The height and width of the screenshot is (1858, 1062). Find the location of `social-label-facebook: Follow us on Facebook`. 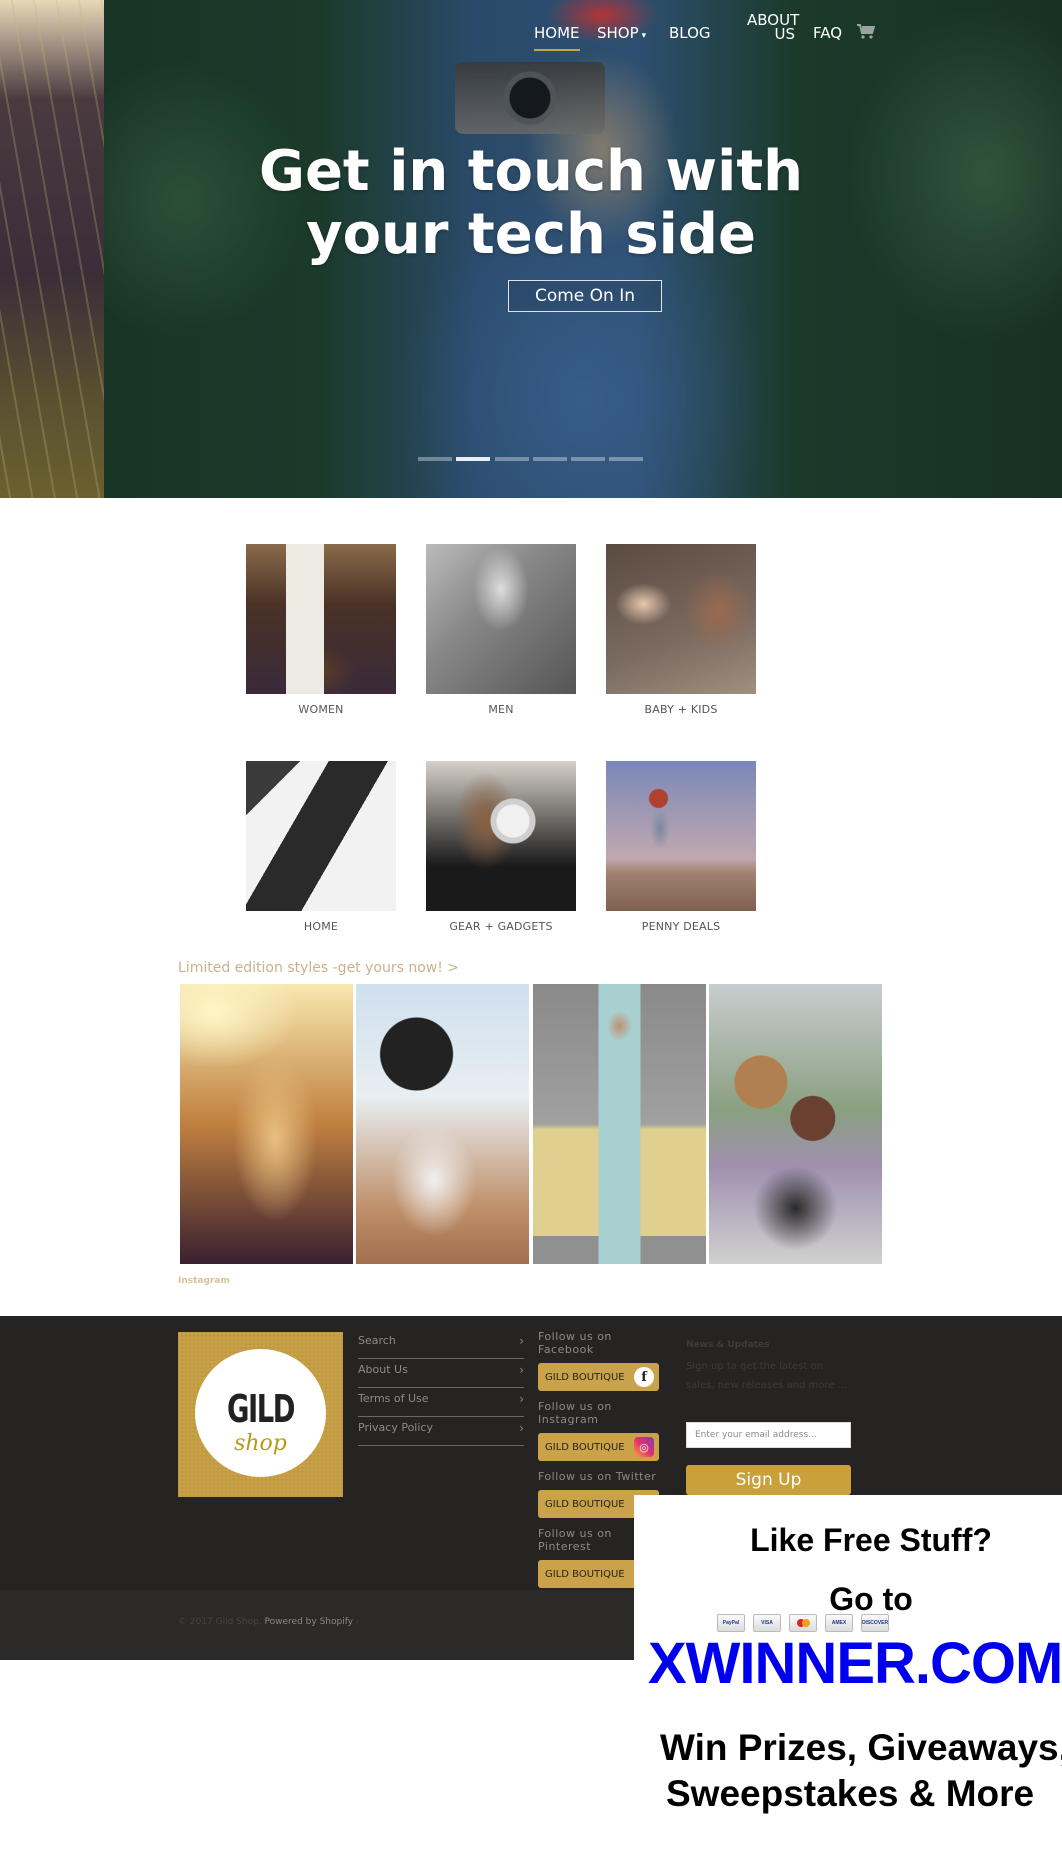

social-label-facebook: Follow us on Facebook is located at coordinates (575, 1343).